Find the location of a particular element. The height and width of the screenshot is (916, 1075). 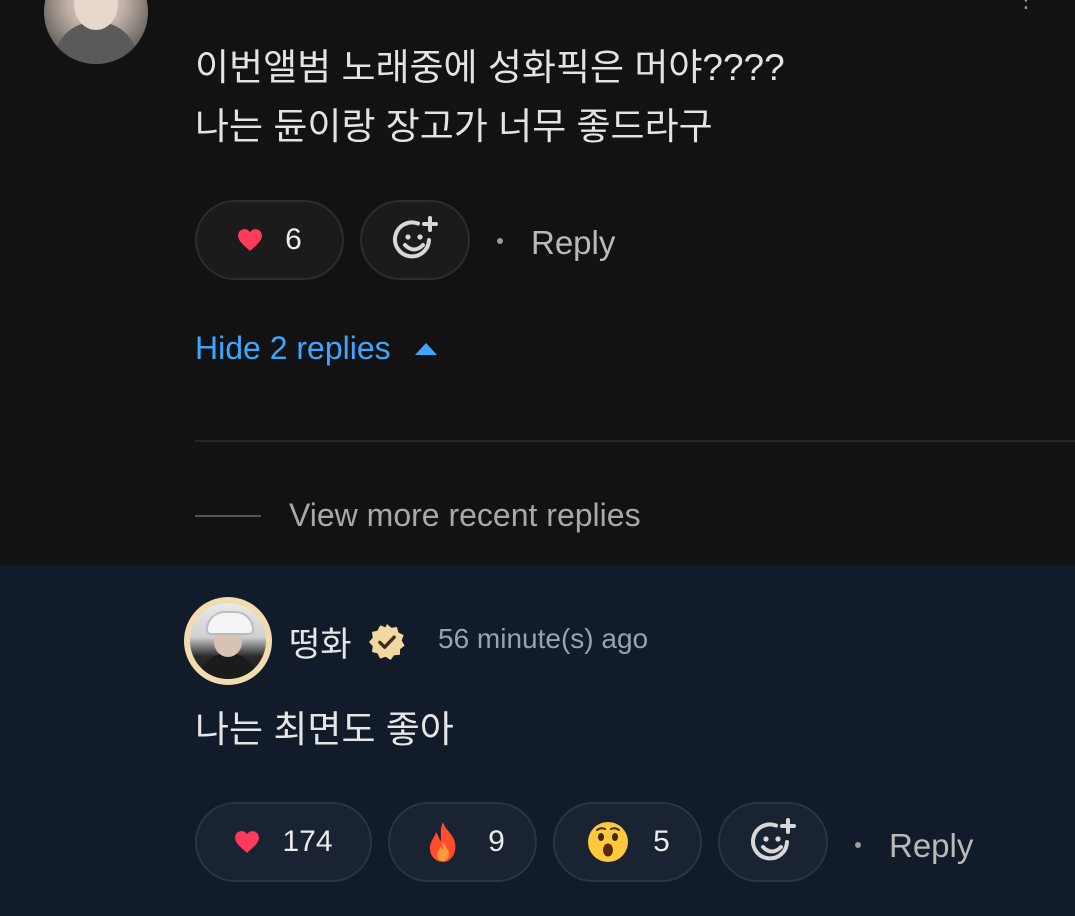

view-more-label: View more recent replies is located at coordinates (465, 515).